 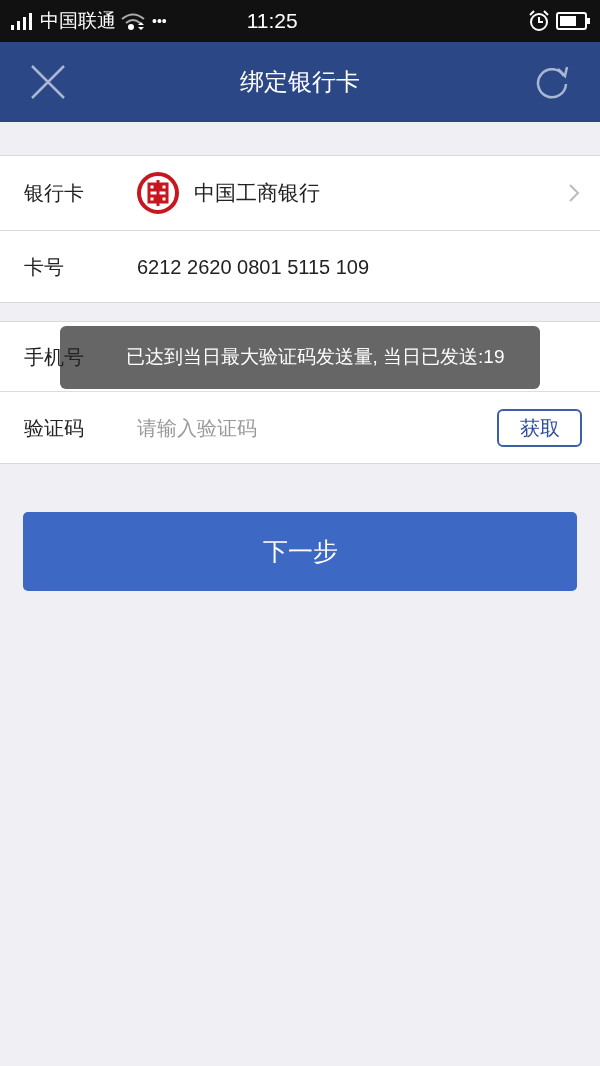 I want to click on clock-time: 11:25, so click(x=272, y=21).